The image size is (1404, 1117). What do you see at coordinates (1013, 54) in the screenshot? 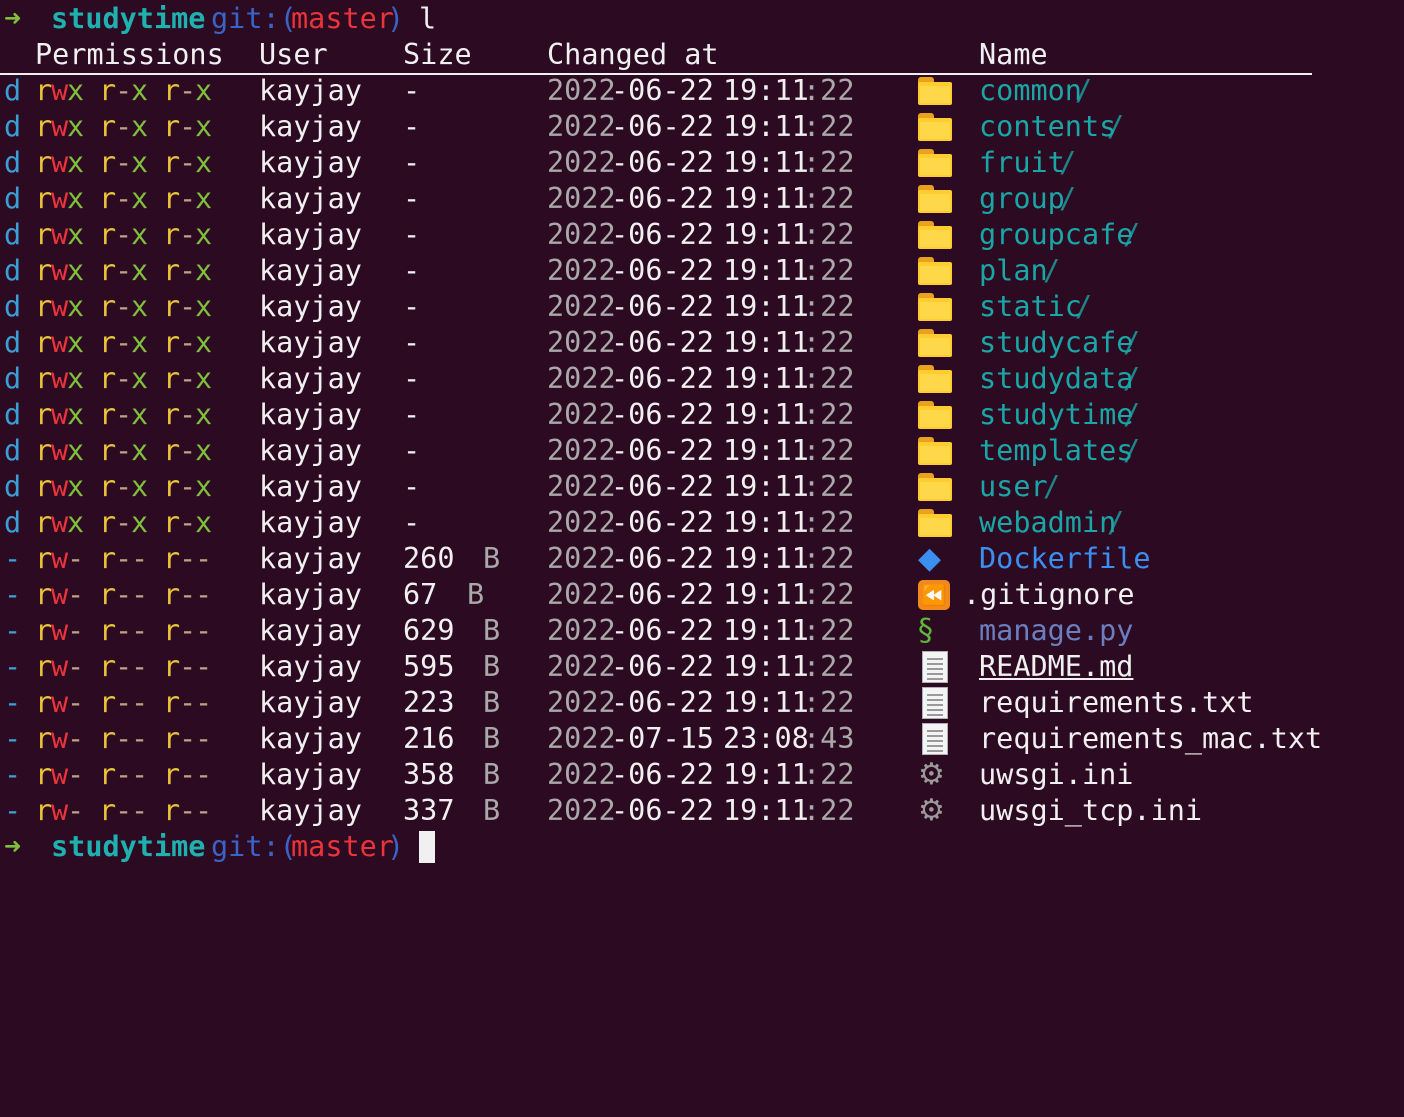
I see `header-name: Name` at bounding box center [1013, 54].